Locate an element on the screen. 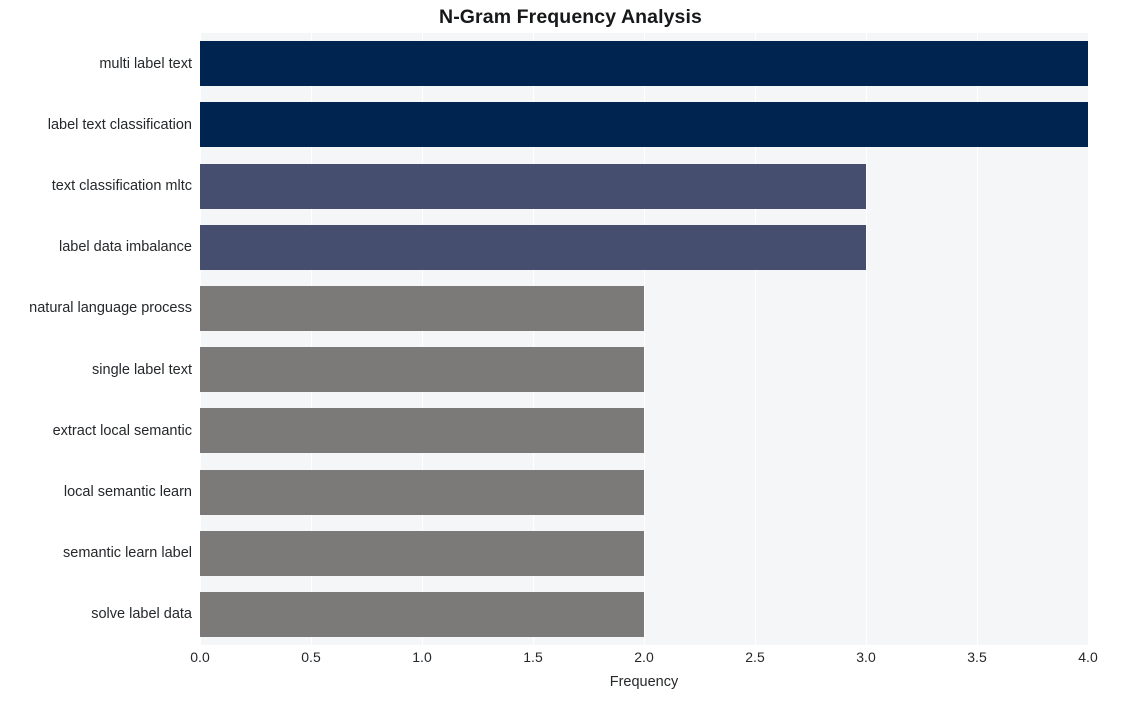  y-axis-tick-label: text classification mltc is located at coordinates (121, 186).